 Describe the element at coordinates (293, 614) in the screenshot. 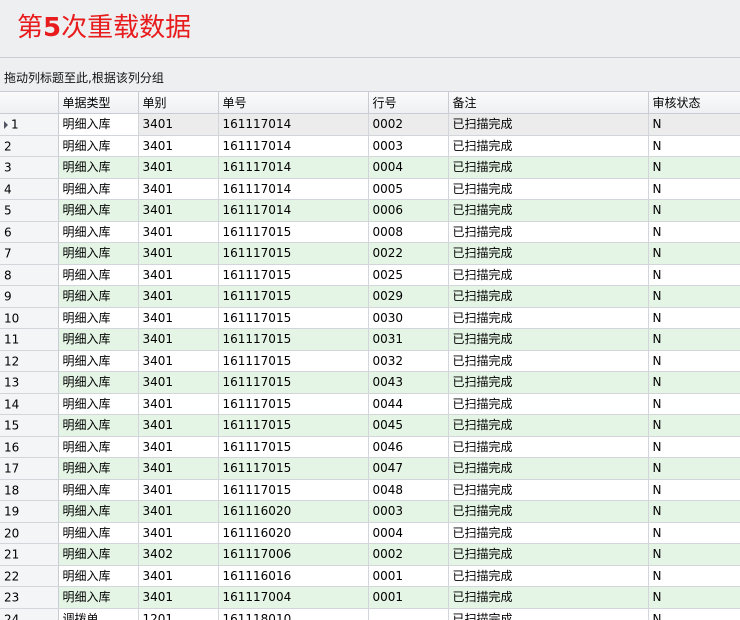

I see `doc-number-cell: 161118010` at that location.